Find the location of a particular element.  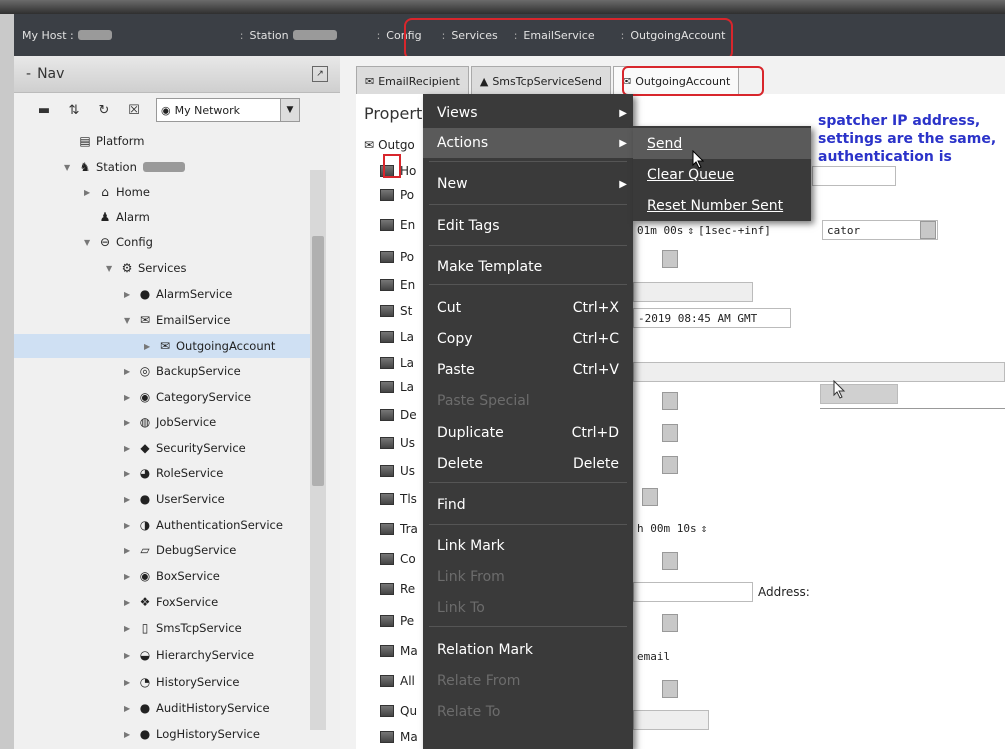

email-field: email is located at coordinates (819, 656).